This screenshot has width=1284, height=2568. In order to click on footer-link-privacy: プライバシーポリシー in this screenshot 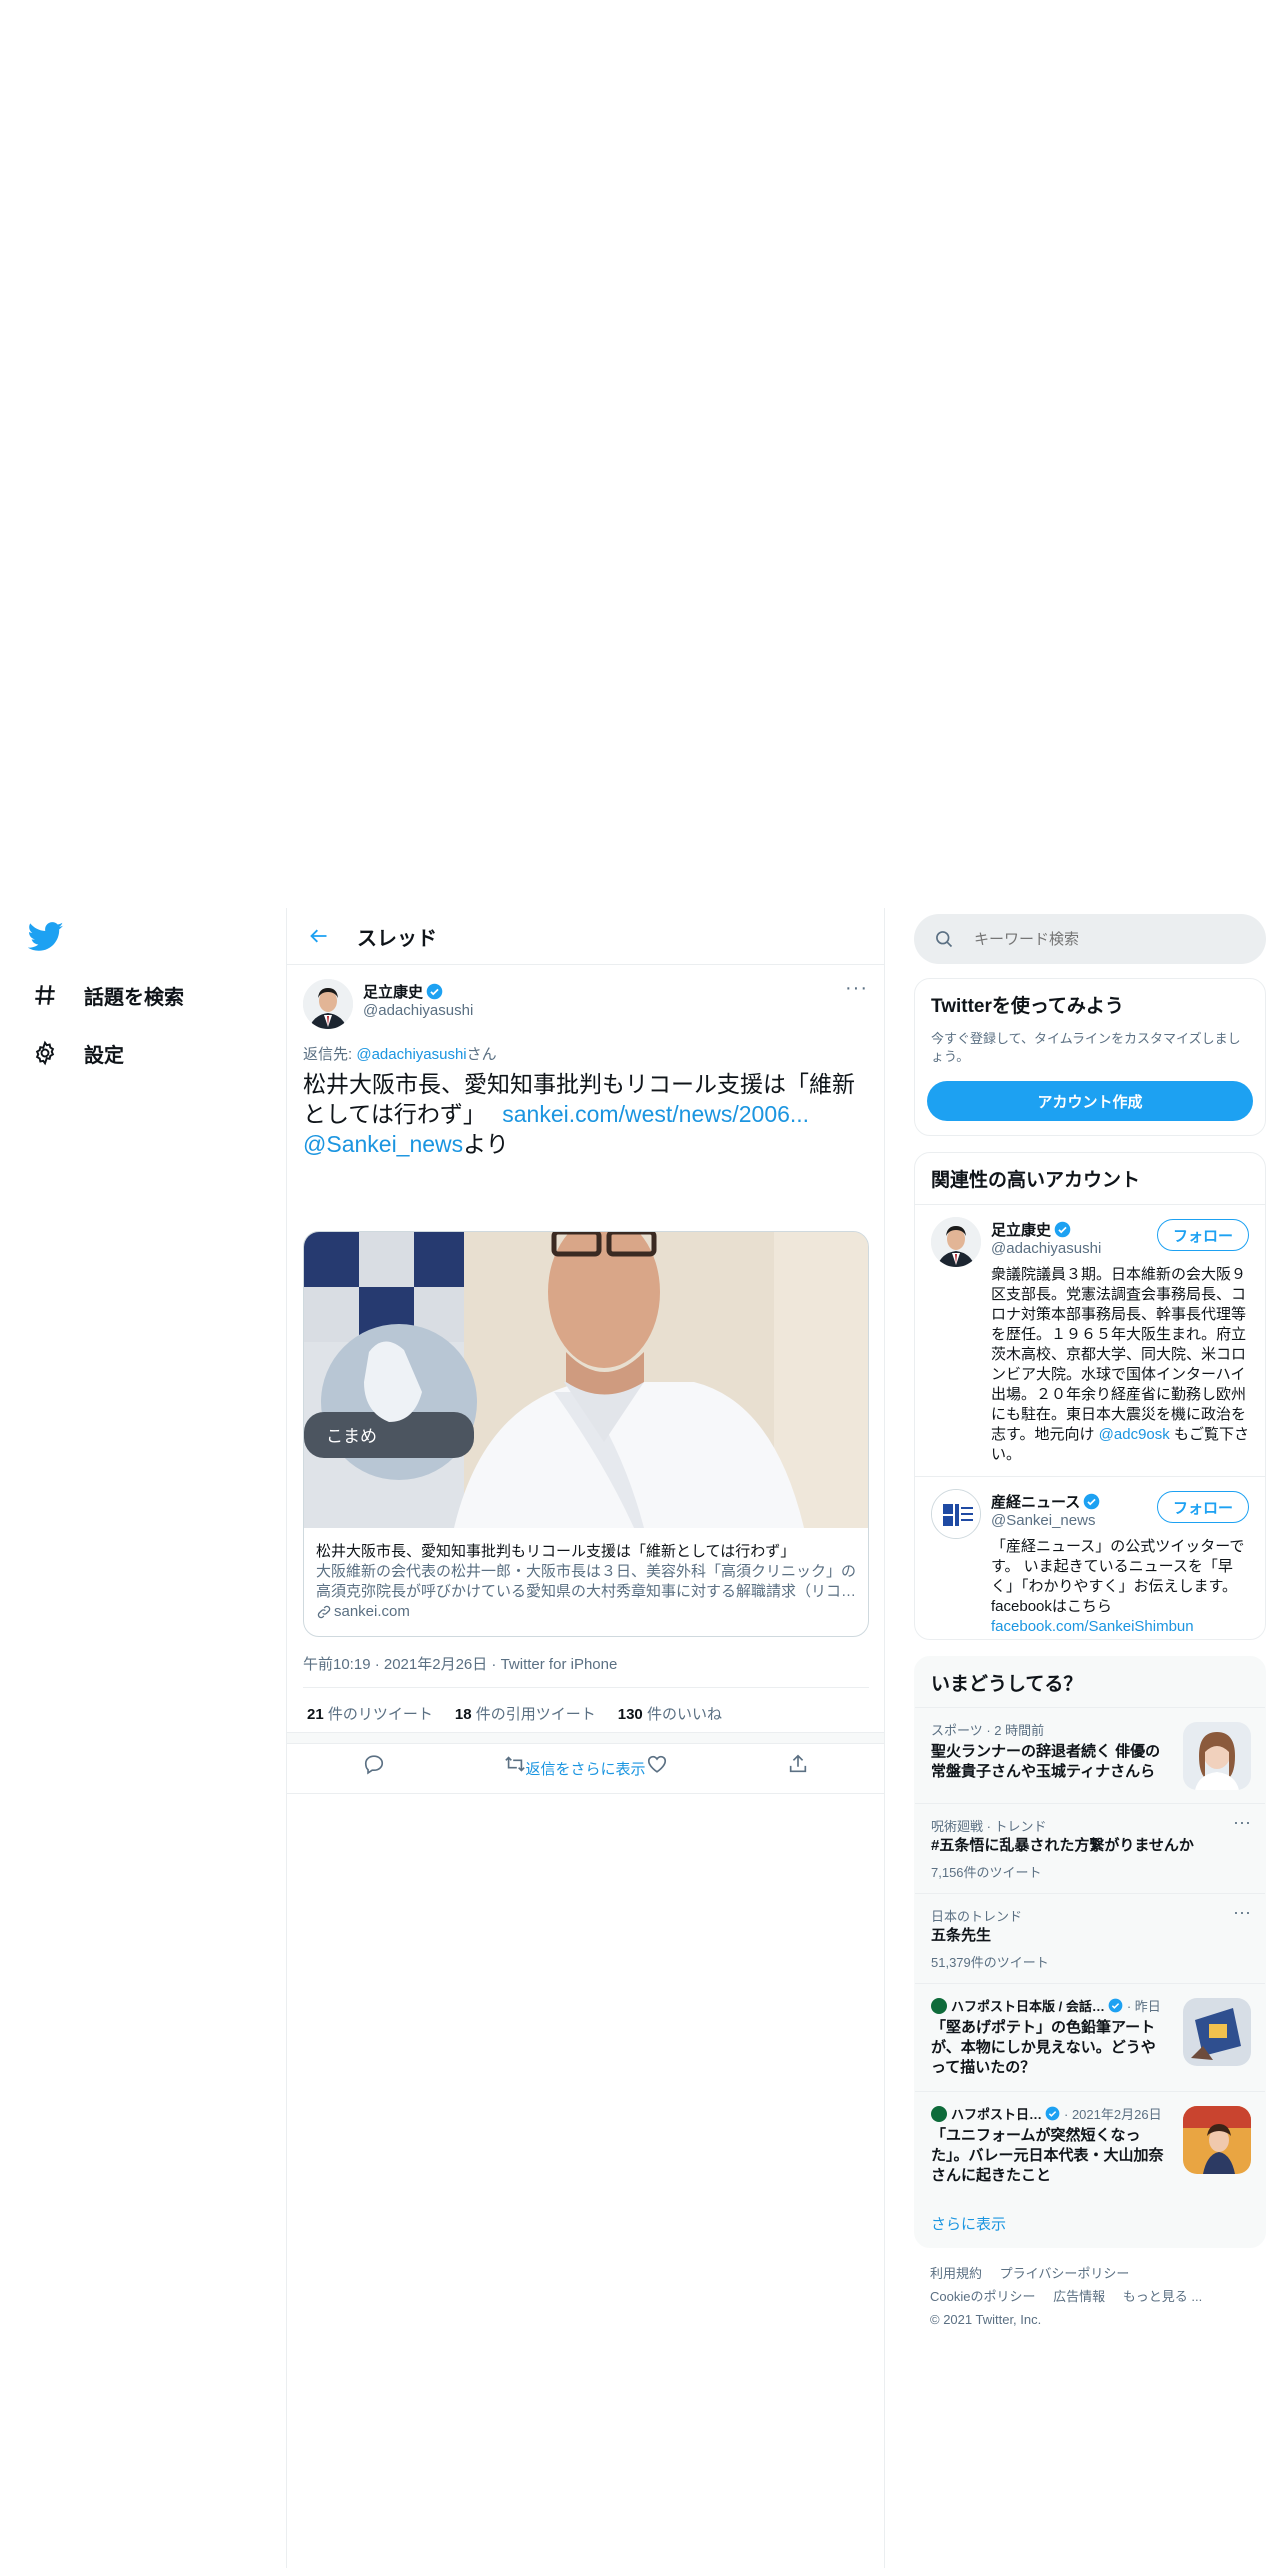, I will do `click(1065, 2273)`.